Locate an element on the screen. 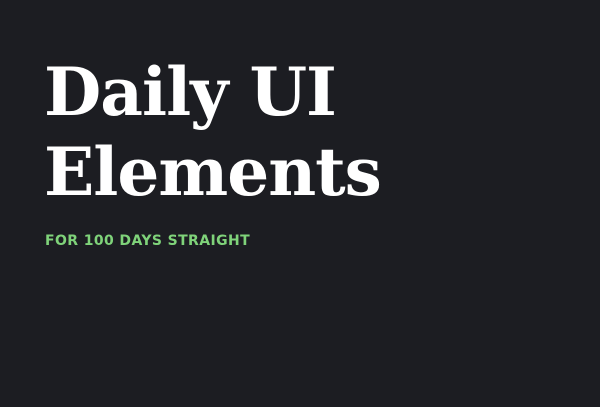 The image size is (600, 407). title-line-2: Elements is located at coordinates (213, 172).